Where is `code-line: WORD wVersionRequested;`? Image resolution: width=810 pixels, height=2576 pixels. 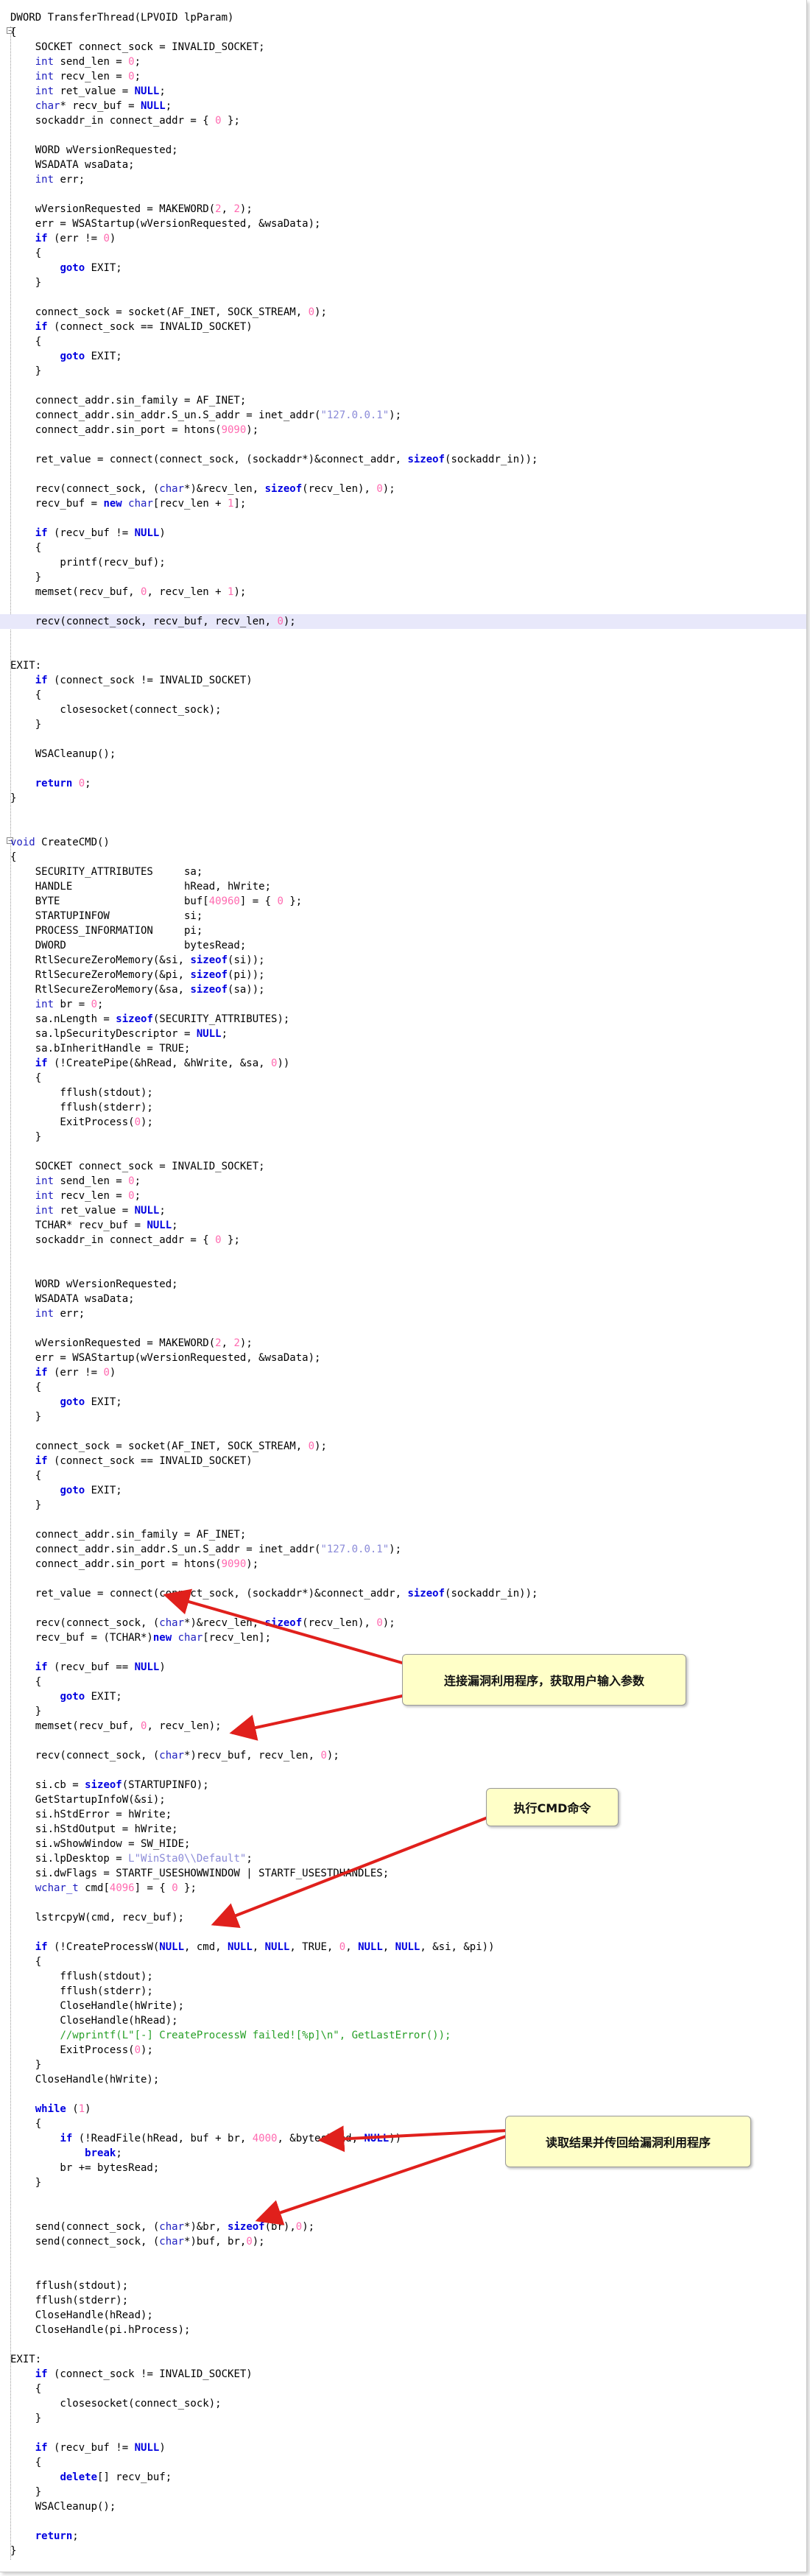
code-line: WORD wVersionRequested; is located at coordinates (403, 150).